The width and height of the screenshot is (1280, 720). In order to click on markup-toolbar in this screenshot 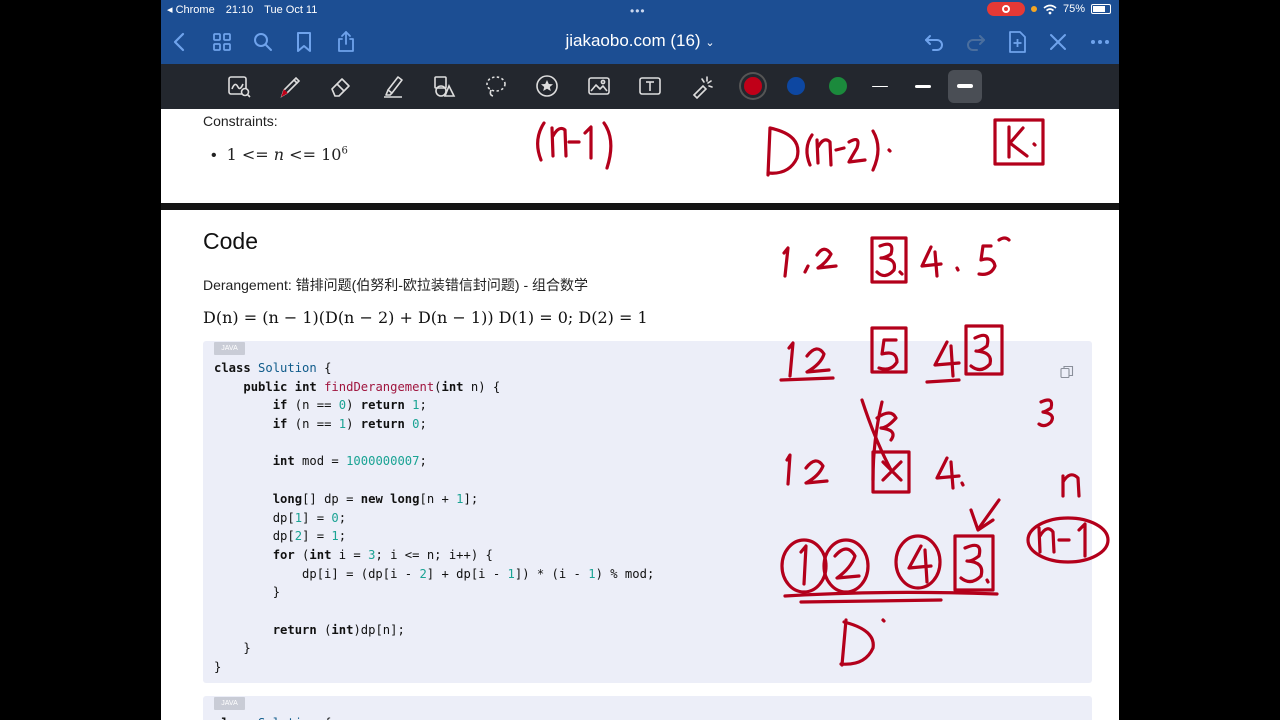, I will do `click(640, 86)`.